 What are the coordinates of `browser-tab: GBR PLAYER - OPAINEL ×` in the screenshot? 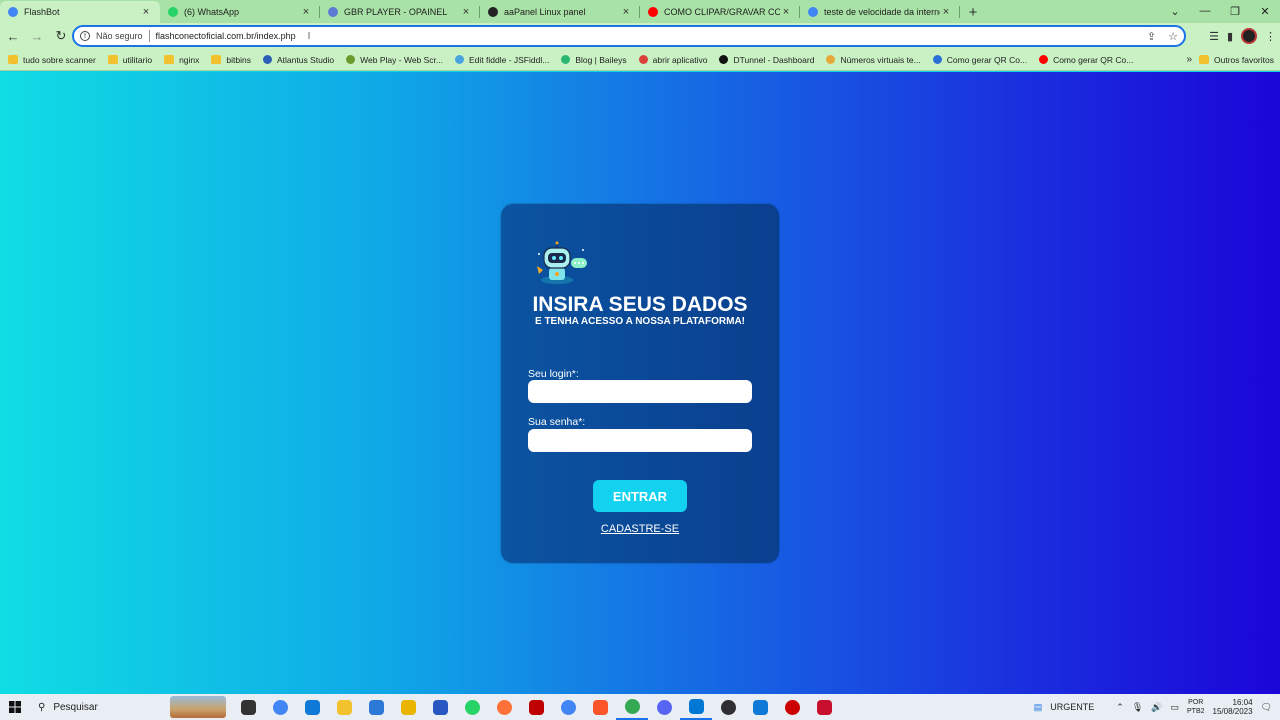 It's located at (400, 12).